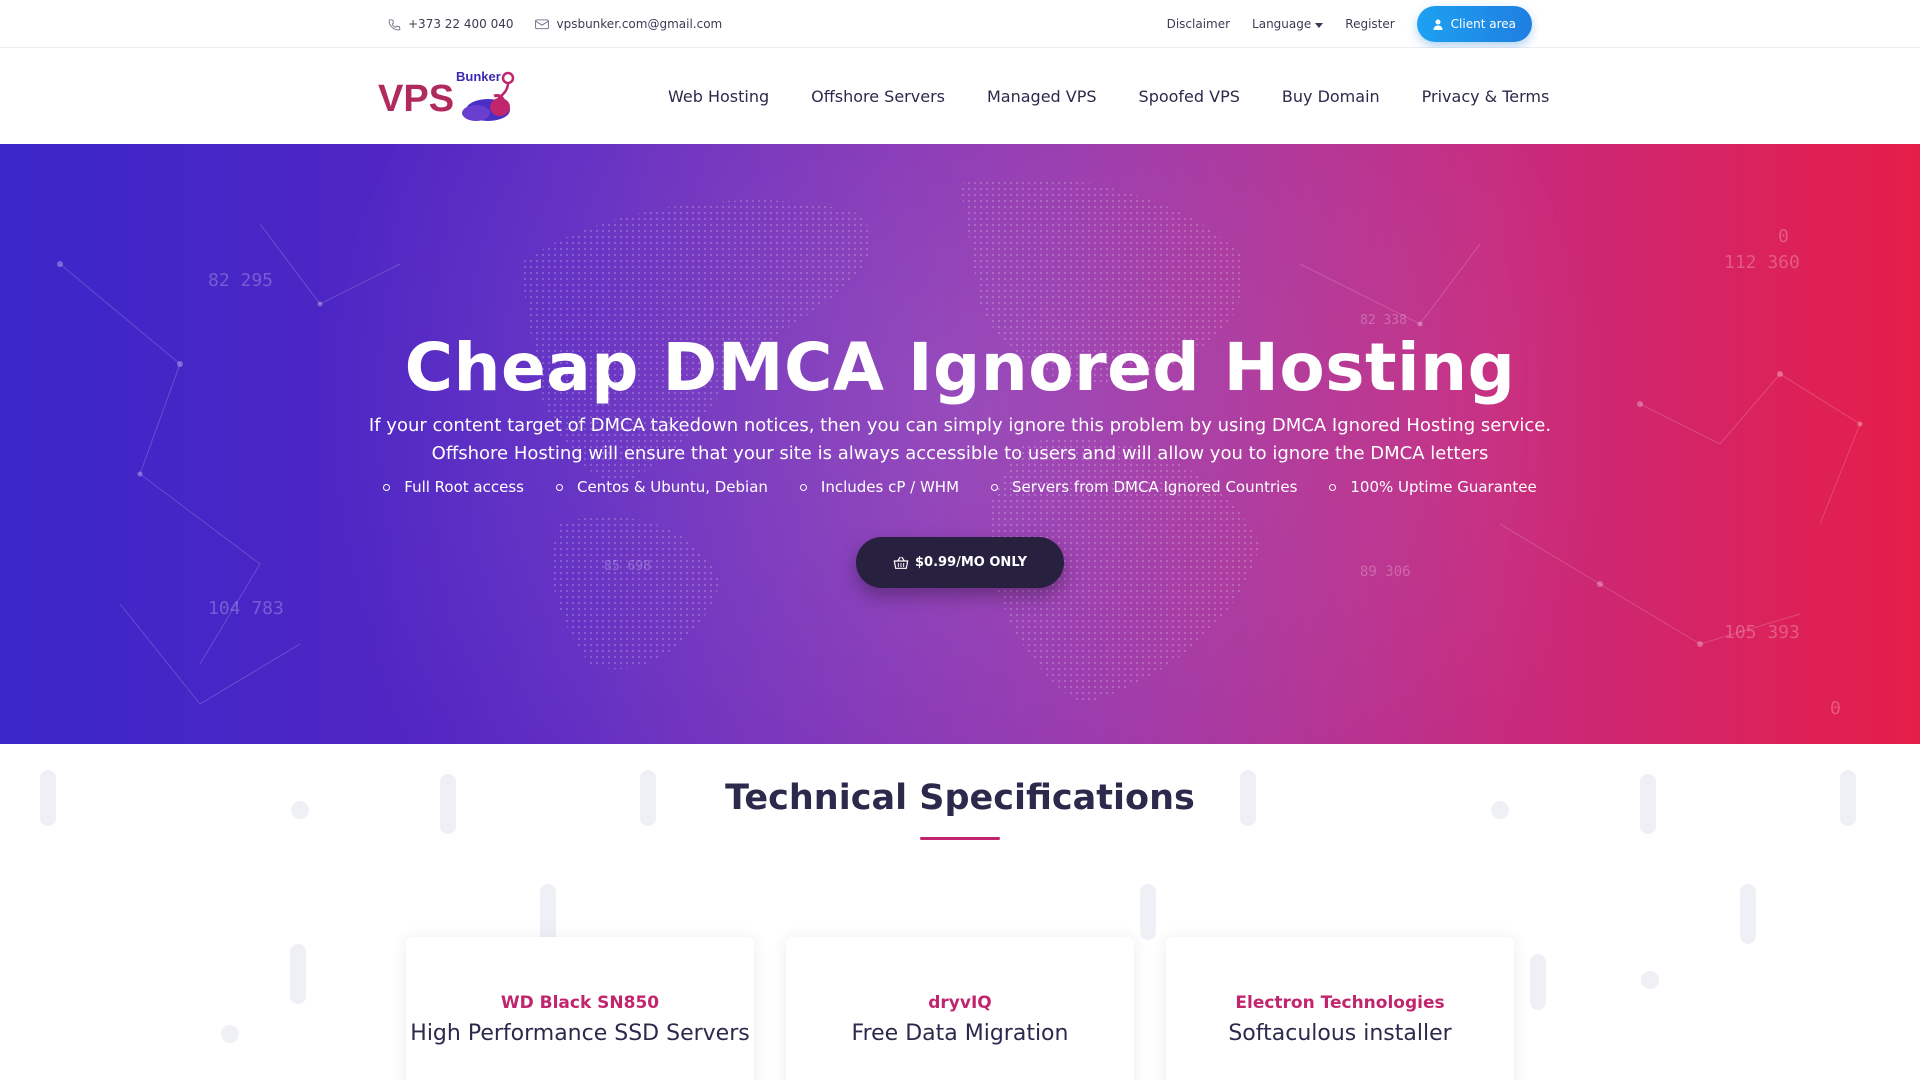  What do you see at coordinates (1383, 320) in the screenshot?
I see `bg-number: 82 338` at bounding box center [1383, 320].